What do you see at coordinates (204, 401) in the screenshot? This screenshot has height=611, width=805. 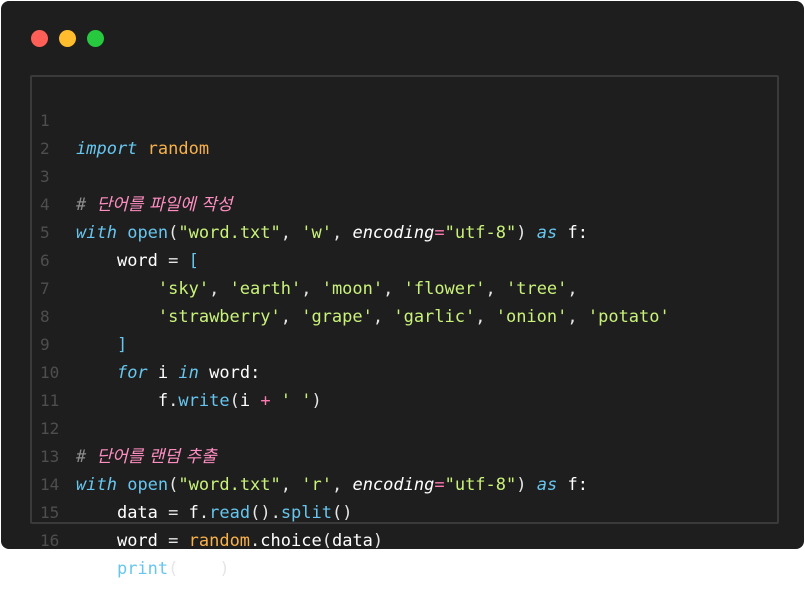 I see `method-name: write` at bounding box center [204, 401].